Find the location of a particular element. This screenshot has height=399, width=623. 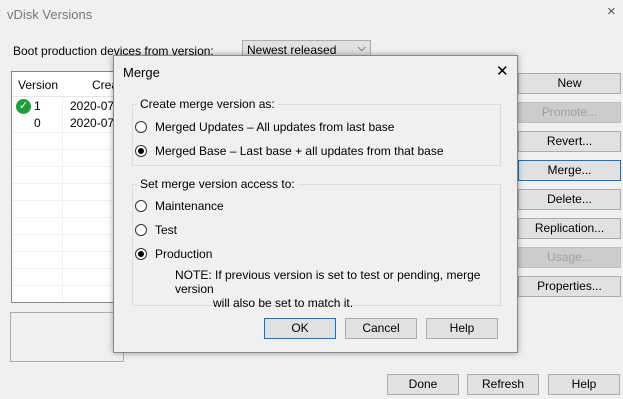

radio-label: Production is located at coordinates (184, 254).